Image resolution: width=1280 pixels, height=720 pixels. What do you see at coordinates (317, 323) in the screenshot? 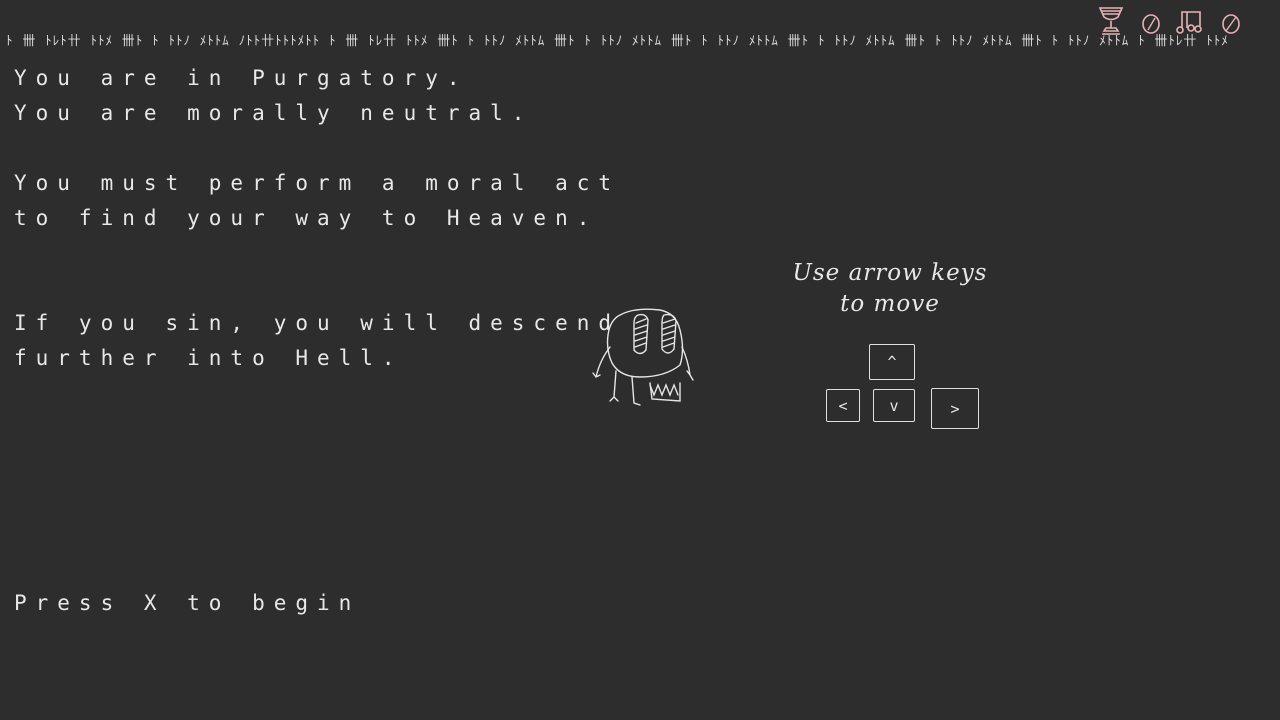
I see `intro-warning-line1: If you sin, you will descend` at bounding box center [317, 323].